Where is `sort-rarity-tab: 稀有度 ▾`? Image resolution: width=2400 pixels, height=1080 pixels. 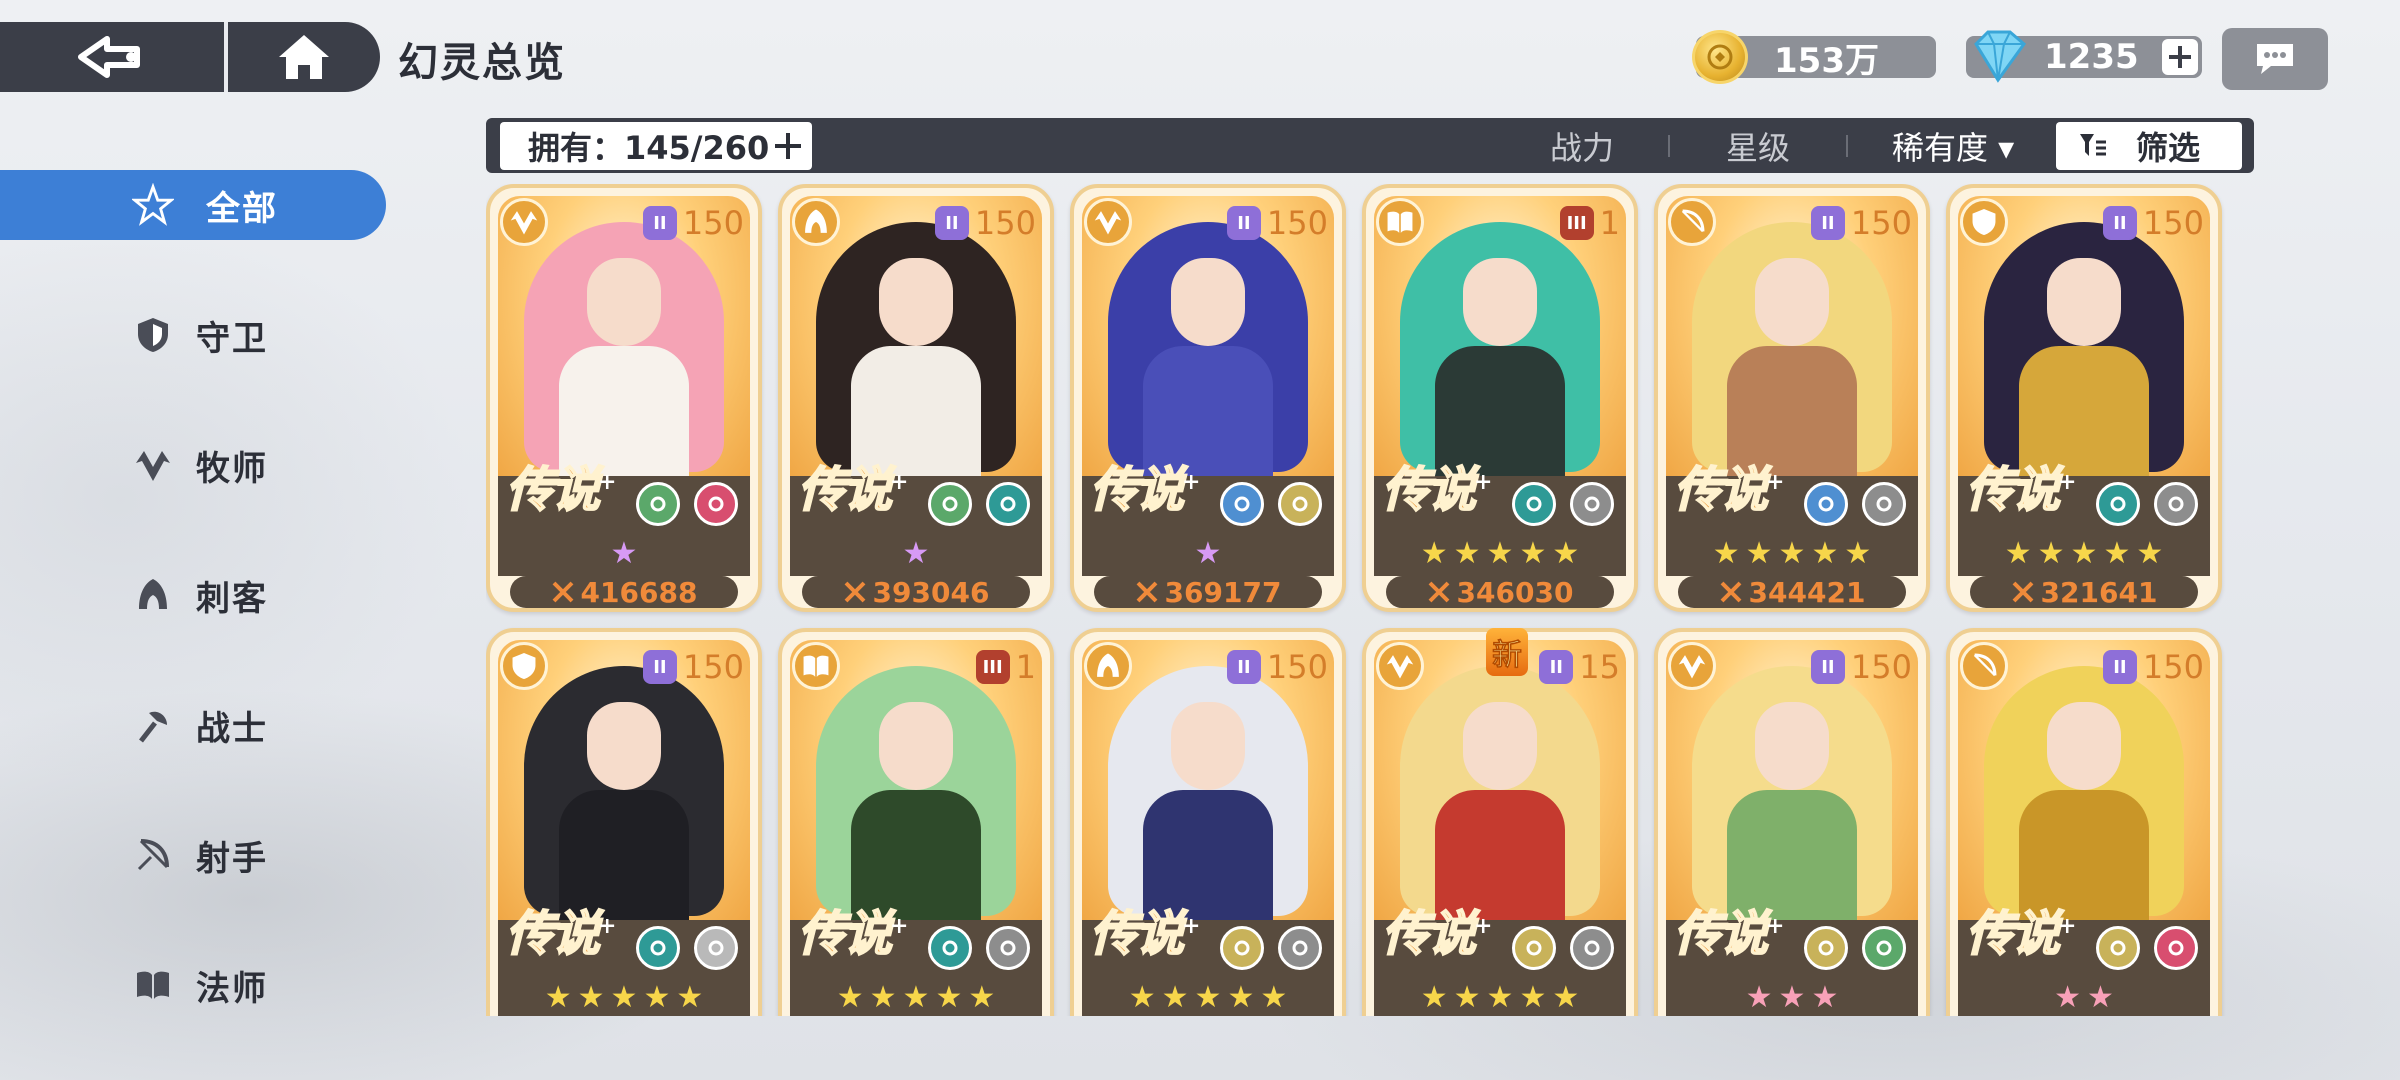 sort-rarity-tab: 稀有度 ▾ is located at coordinates (1953, 145).